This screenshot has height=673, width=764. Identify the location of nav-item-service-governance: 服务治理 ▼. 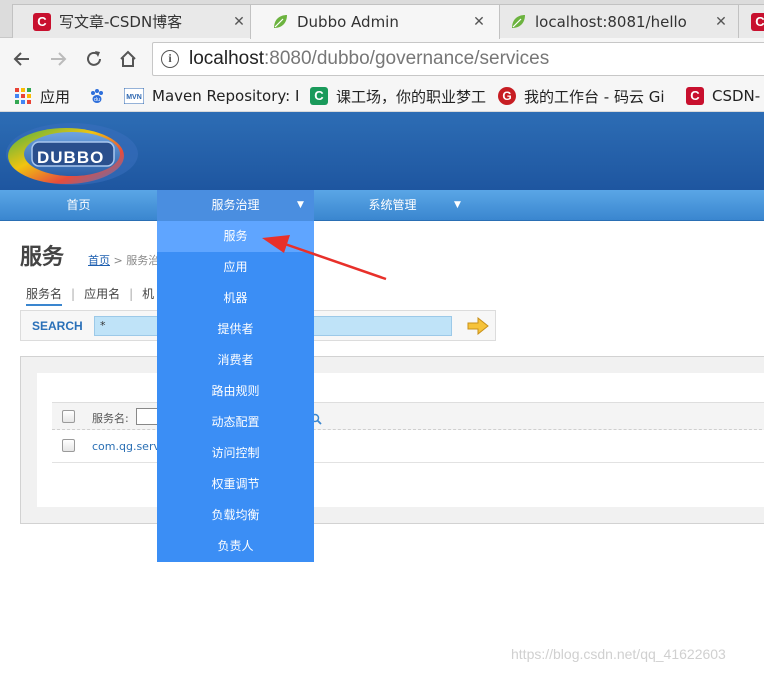
(235, 205).